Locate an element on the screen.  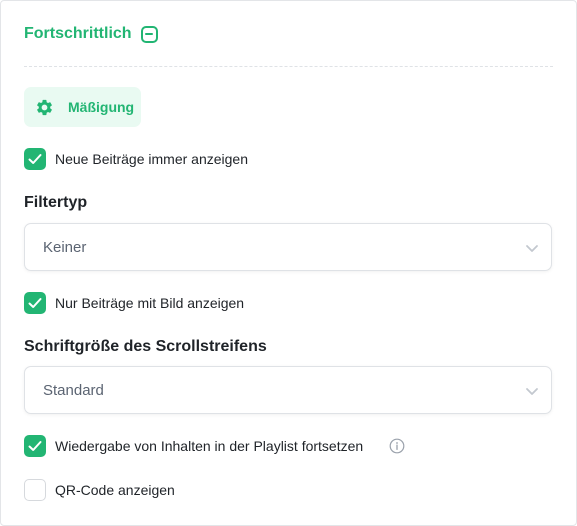
section-header: Fortschrittlich is located at coordinates (91, 34).